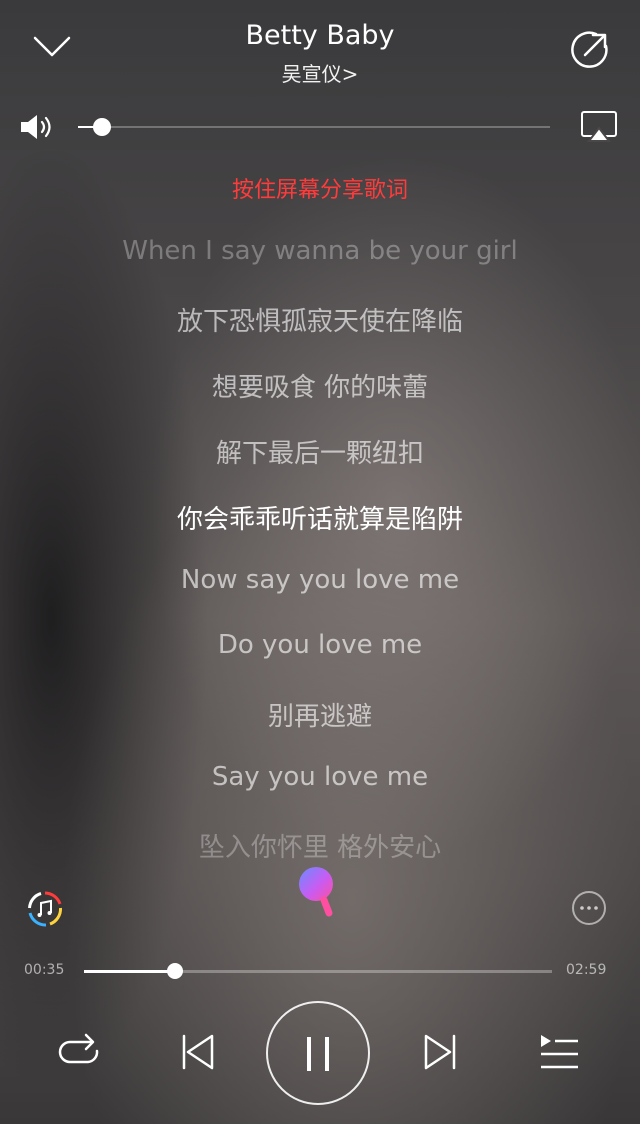  What do you see at coordinates (319, 717) in the screenshot?
I see `lyric-line: 别再逃避` at bounding box center [319, 717].